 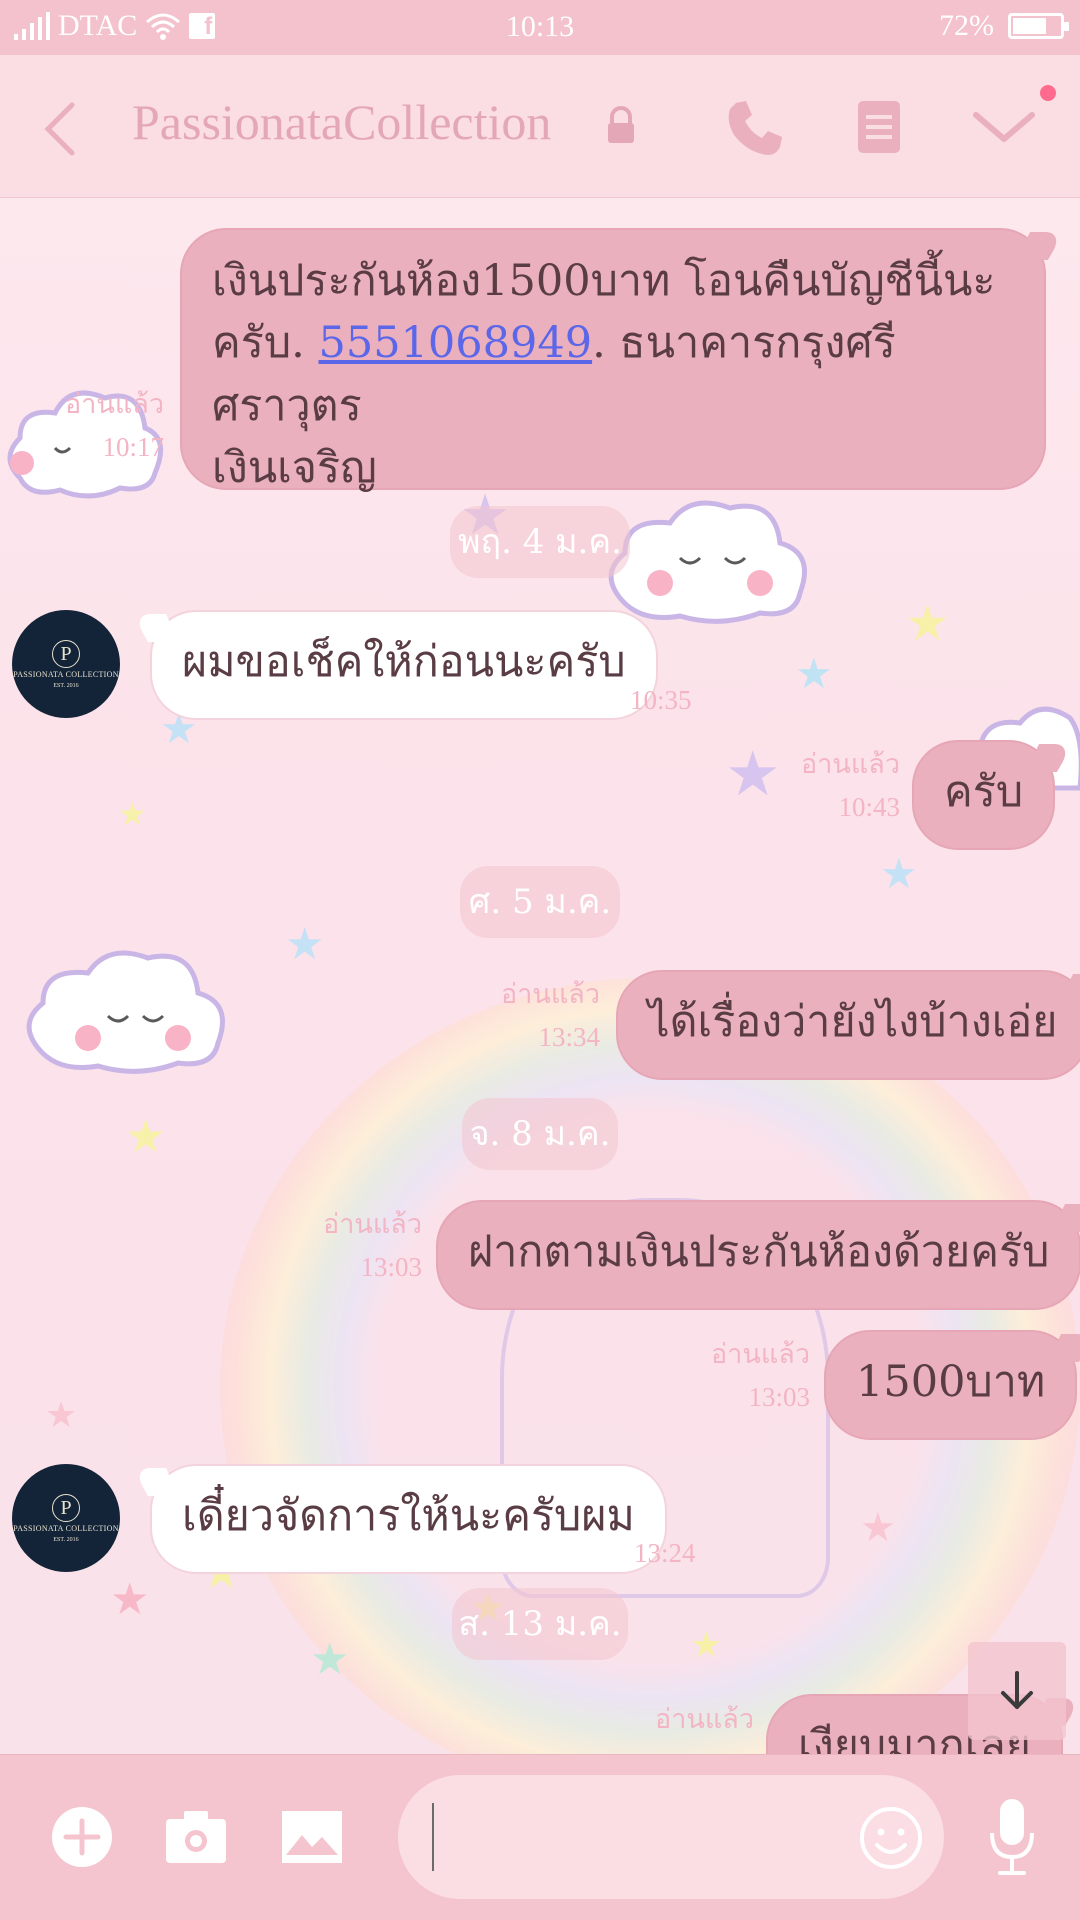 I want to click on message-meta: อ่านแล้ว, so click(x=677, y=1719).